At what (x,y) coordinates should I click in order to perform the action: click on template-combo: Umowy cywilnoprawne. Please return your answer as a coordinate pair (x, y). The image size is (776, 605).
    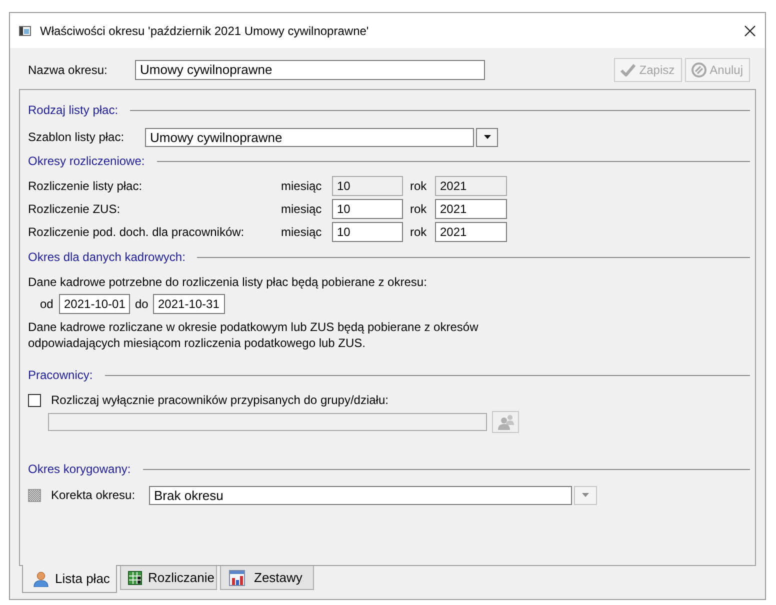
    Looking at the image, I should click on (309, 137).